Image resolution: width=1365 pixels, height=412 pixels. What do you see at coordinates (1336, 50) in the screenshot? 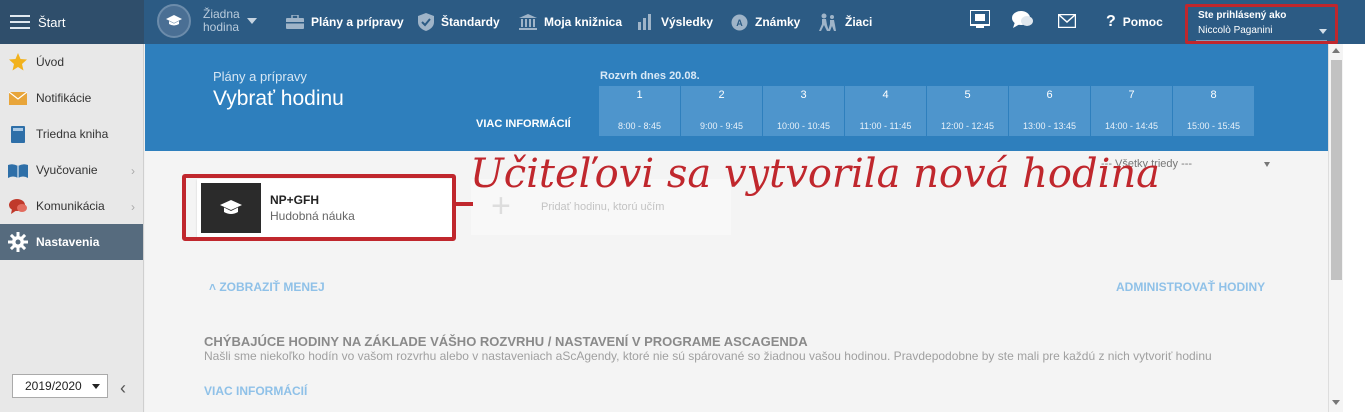
I see `scroll-up-icon` at bounding box center [1336, 50].